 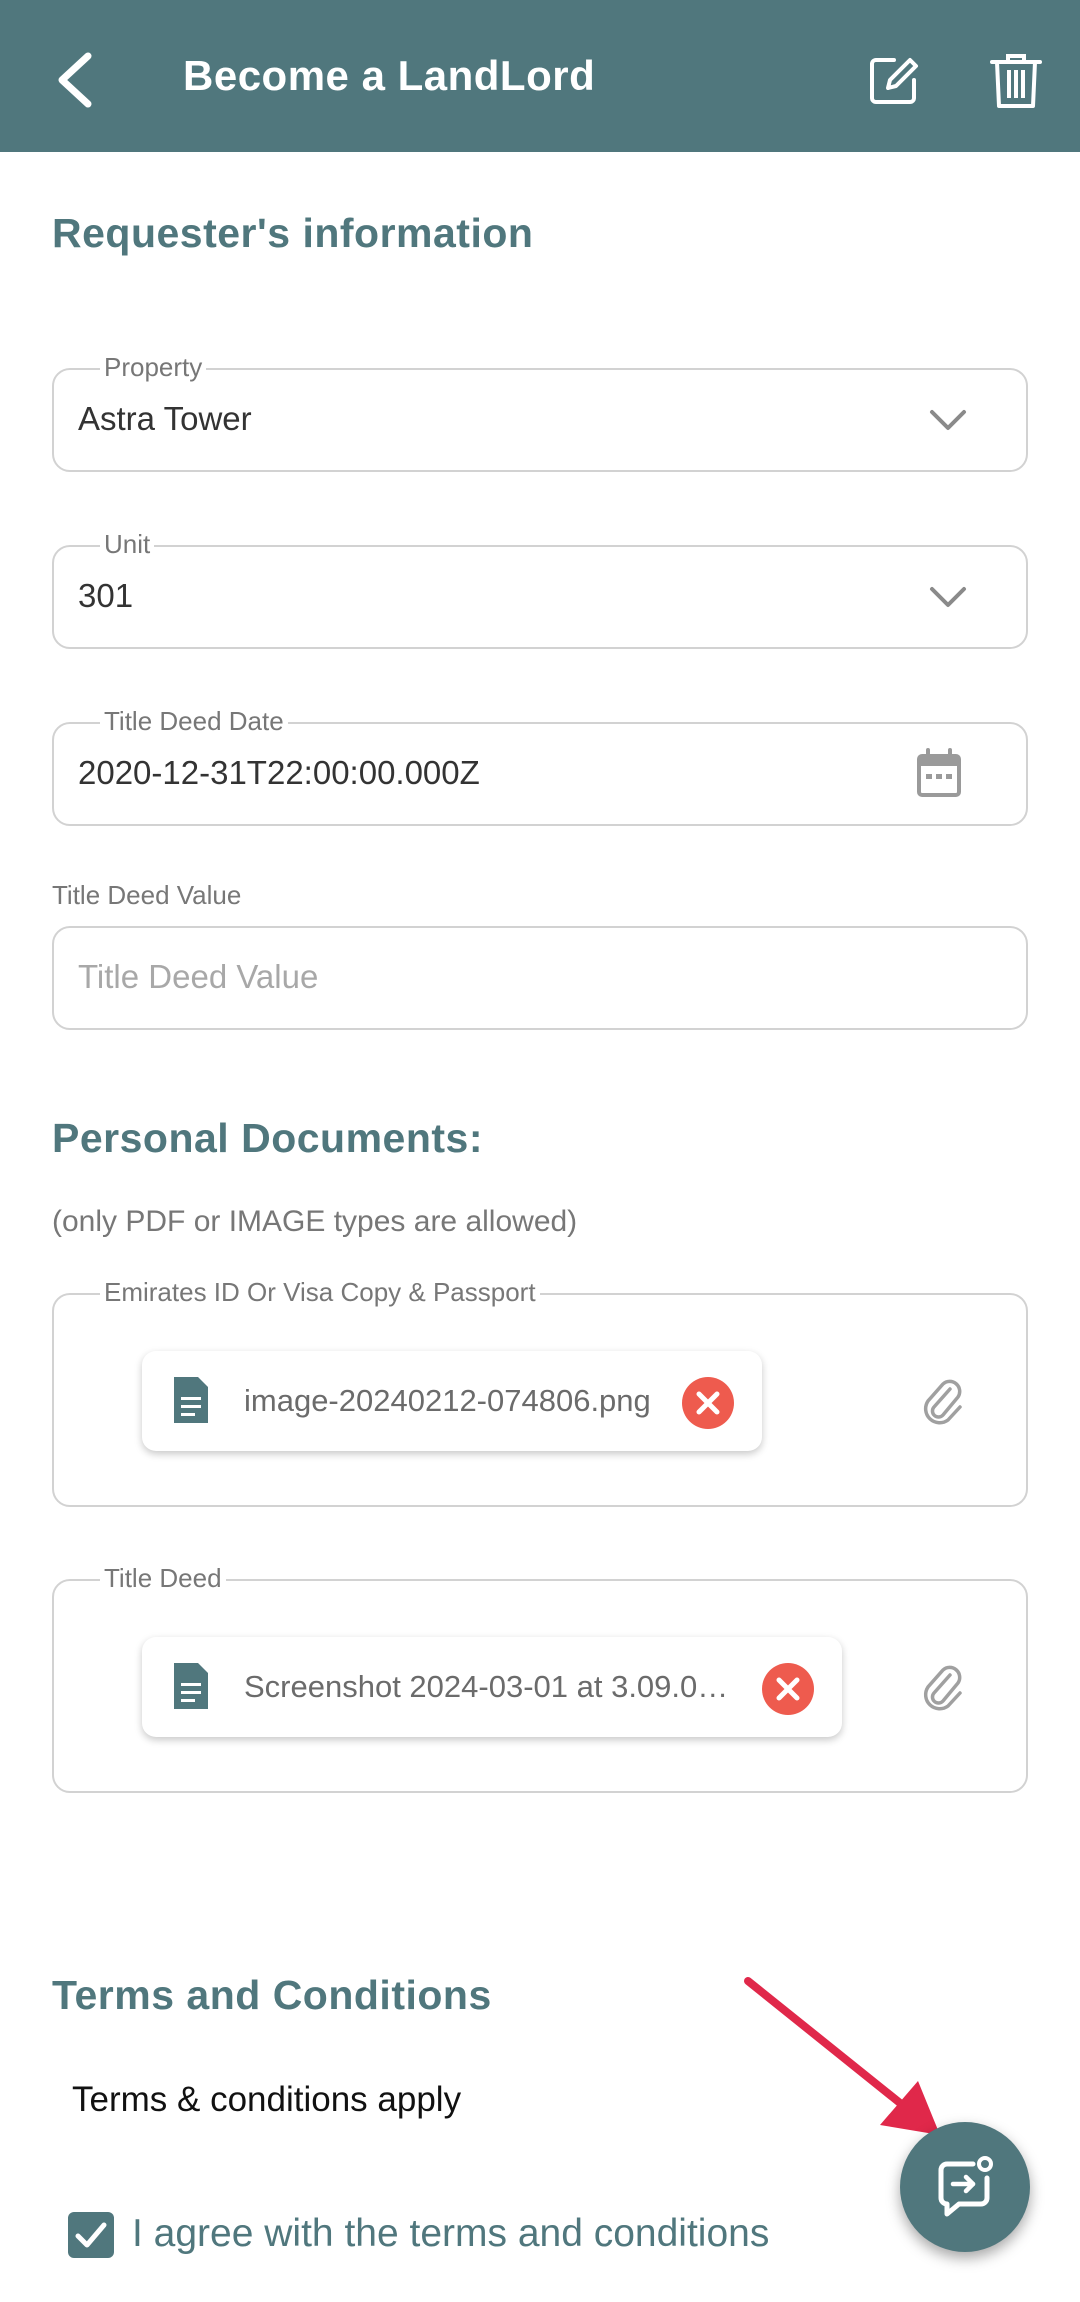 I want to click on edit-icon, so click(x=894, y=80).